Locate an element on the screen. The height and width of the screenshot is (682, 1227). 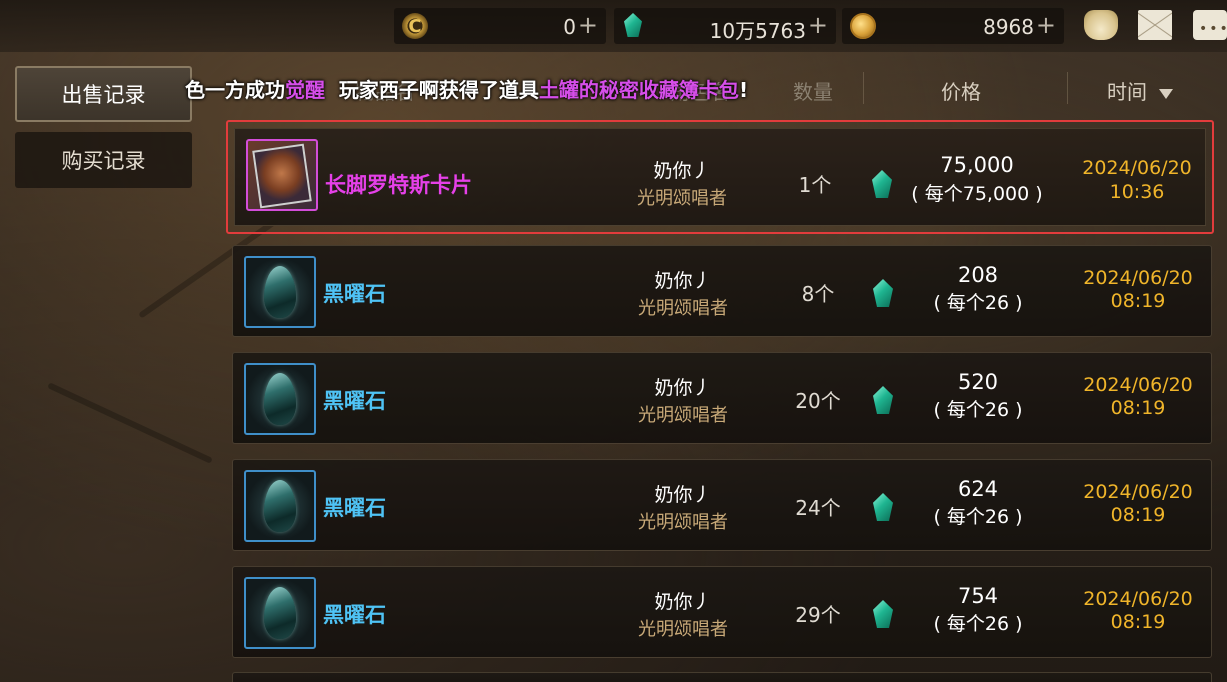
header-qty: 数量 is located at coordinates (813, 92).